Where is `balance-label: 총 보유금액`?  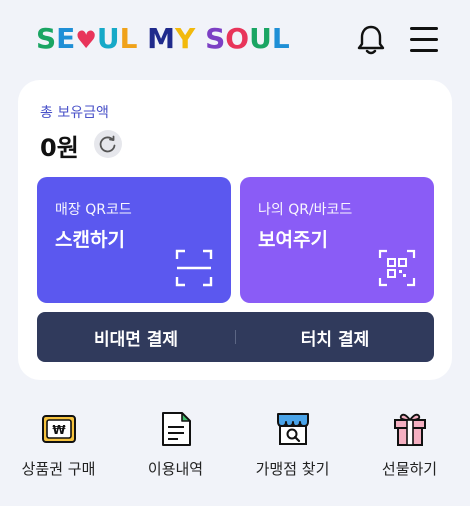 balance-label: 총 보유금액 is located at coordinates (74, 113).